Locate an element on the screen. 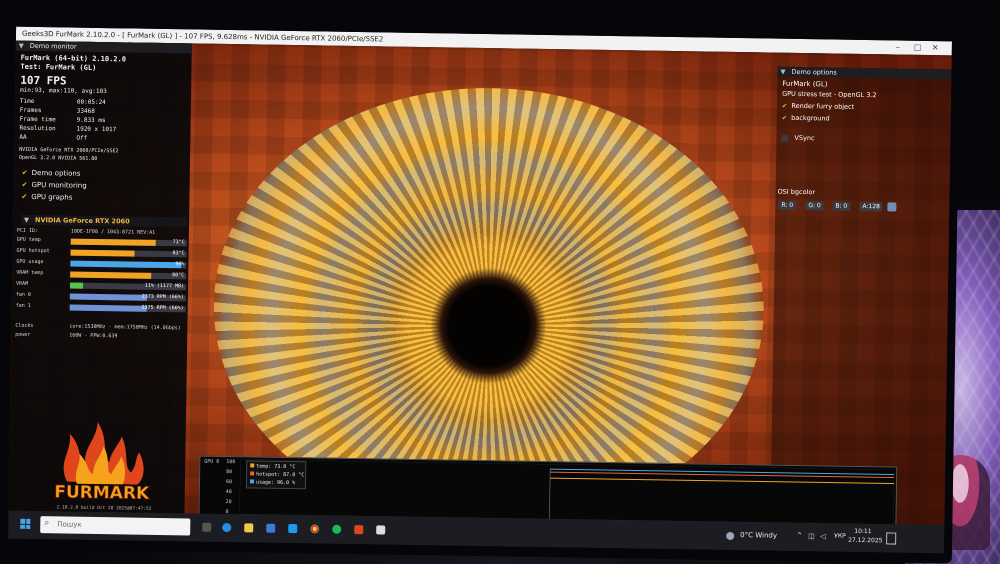 This screenshot has width=1000, height=564. metric-value: 2375 RPM (66%) is located at coordinates (162, 308).